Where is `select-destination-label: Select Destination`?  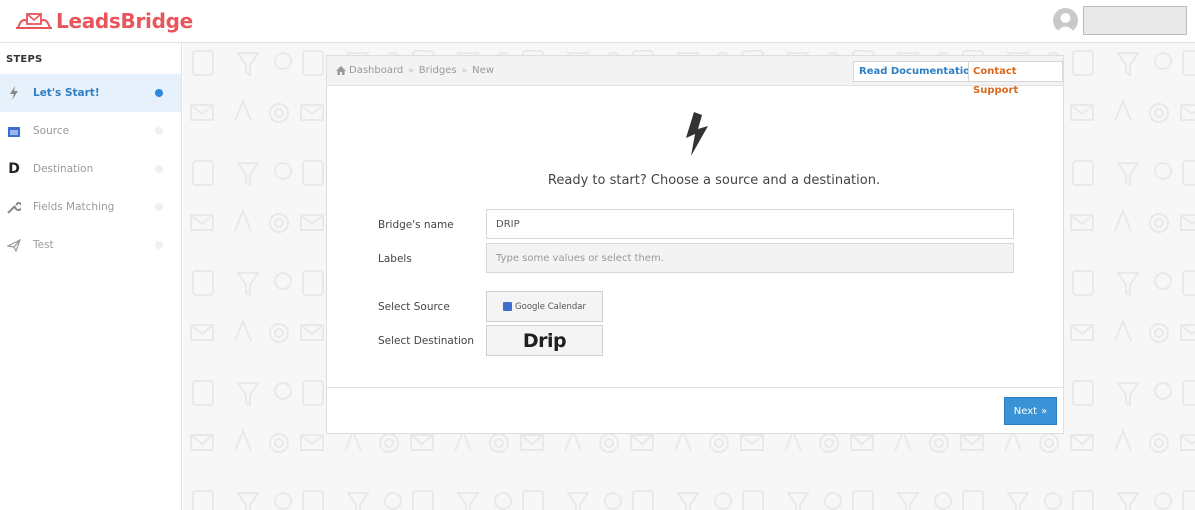 select-destination-label: Select Destination is located at coordinates (426, 341).